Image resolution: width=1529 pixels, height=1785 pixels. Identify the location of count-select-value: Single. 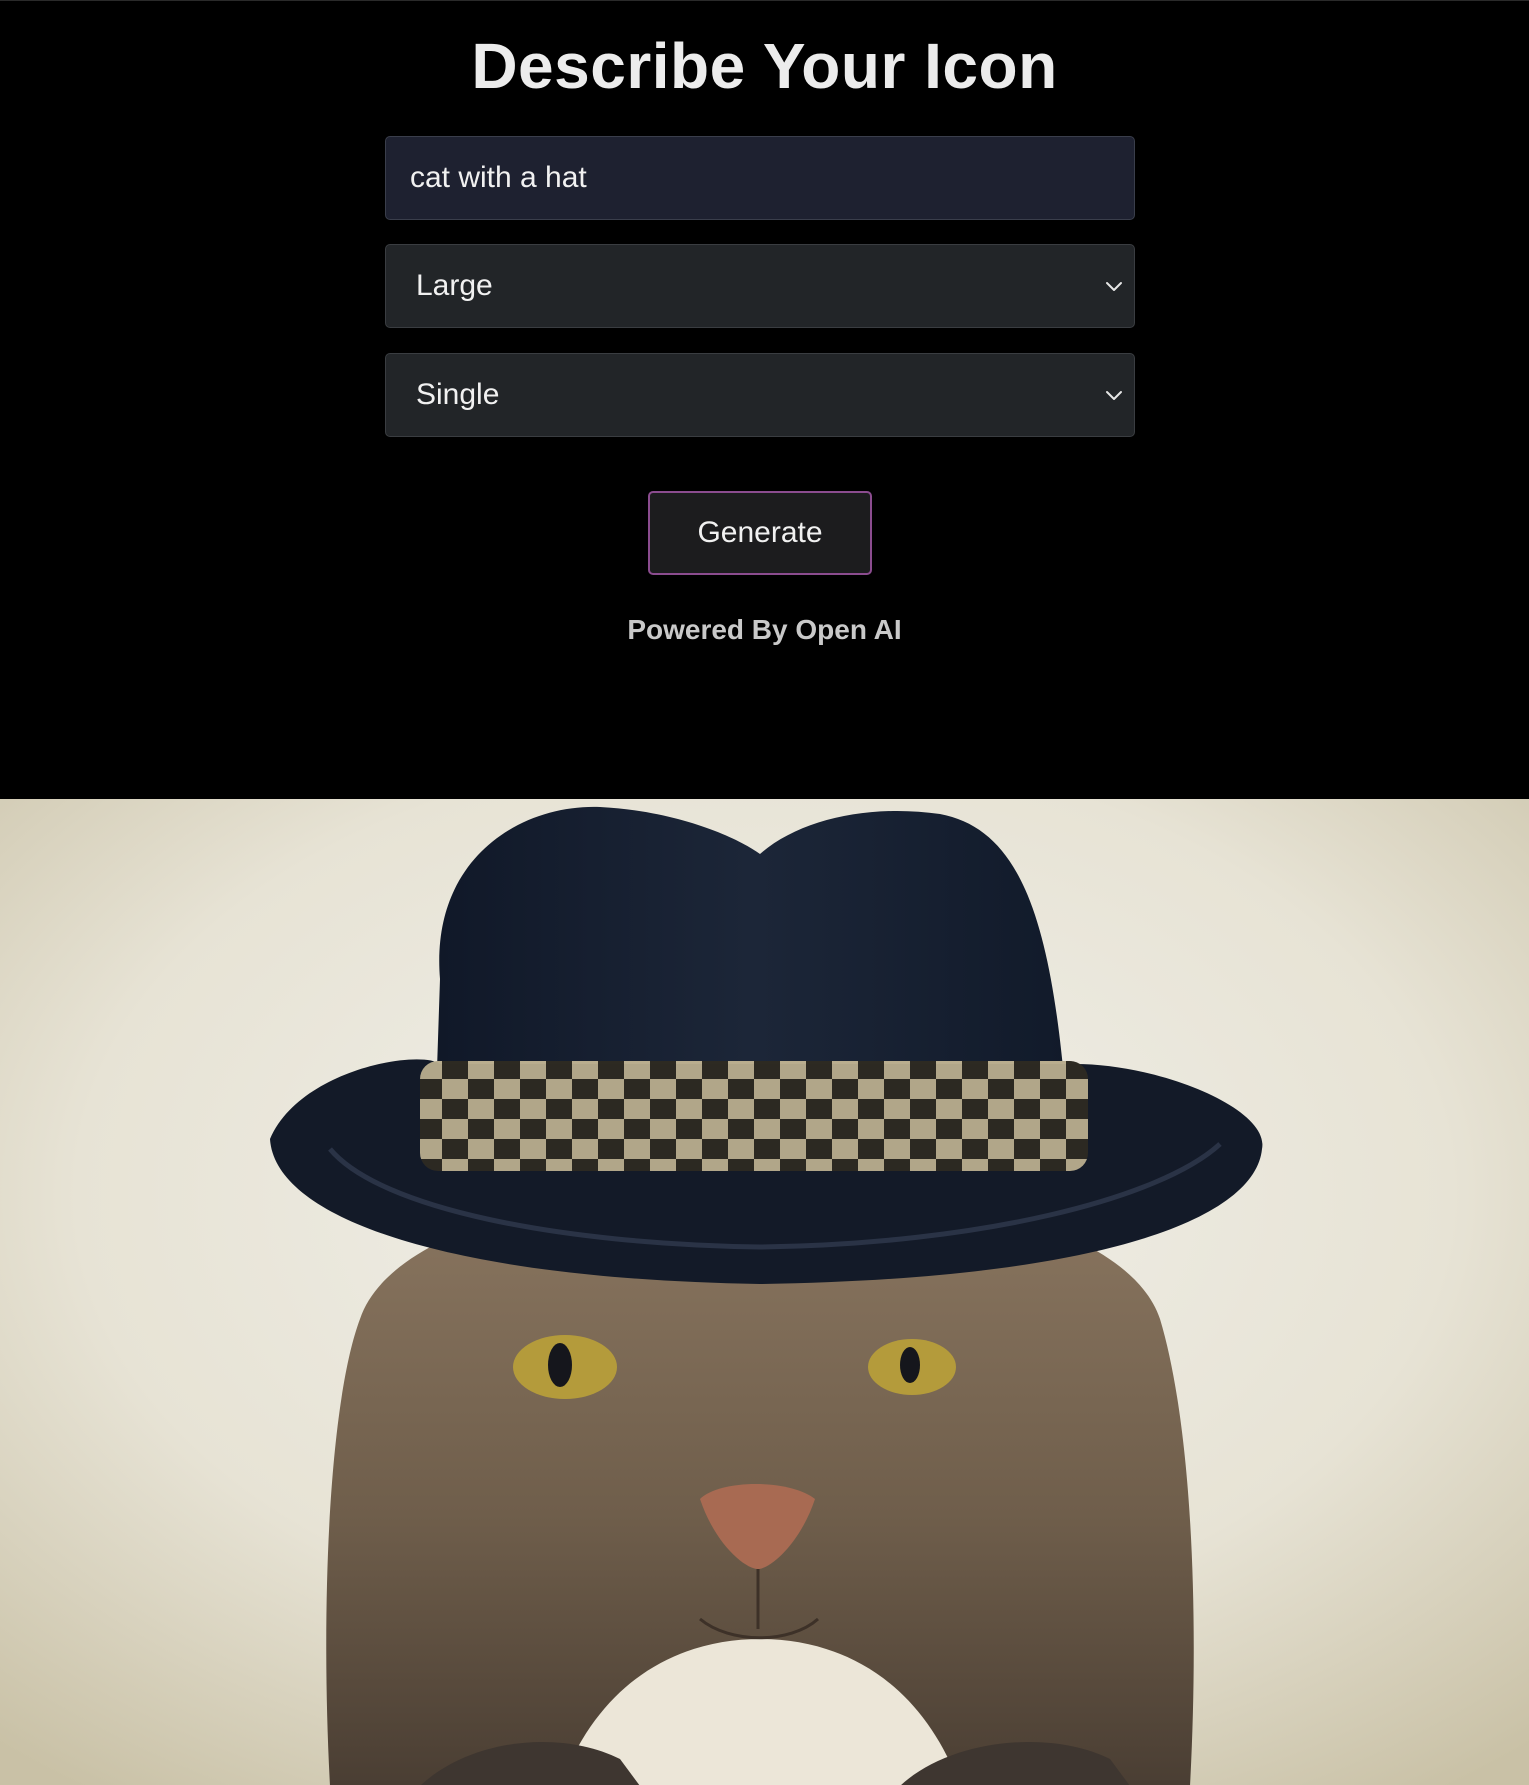
(458, 394).